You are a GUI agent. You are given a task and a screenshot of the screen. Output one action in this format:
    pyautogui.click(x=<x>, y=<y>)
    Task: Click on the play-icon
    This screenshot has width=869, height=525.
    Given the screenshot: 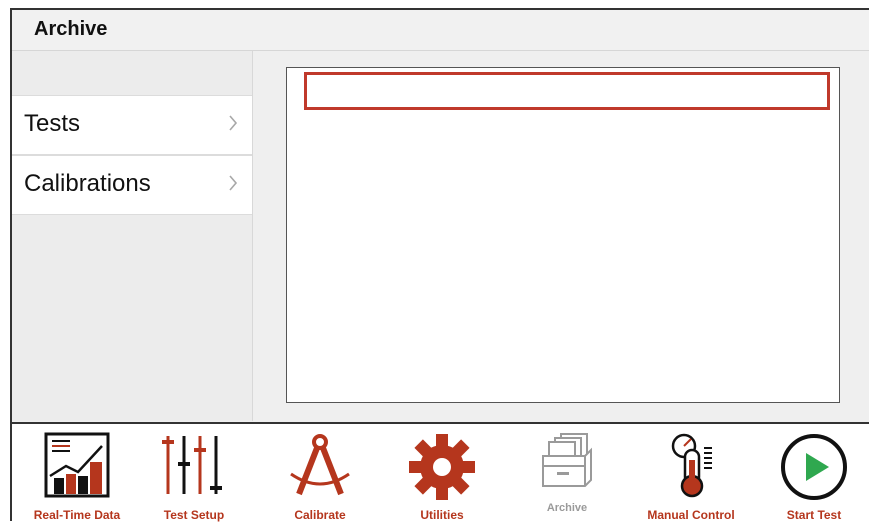 What is the action you would take?
    pyautogui.click(x=814, y=467)
    